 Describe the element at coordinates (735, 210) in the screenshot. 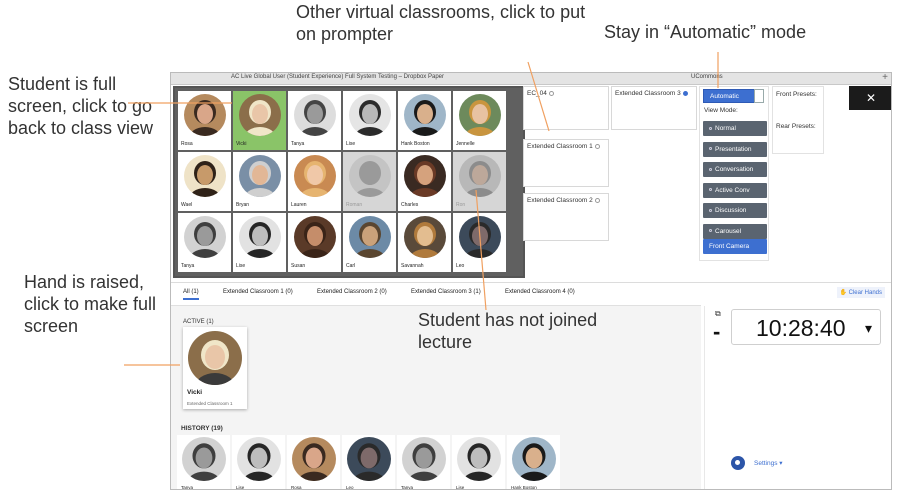

I see `view-mode-button: Discussion` at that location.